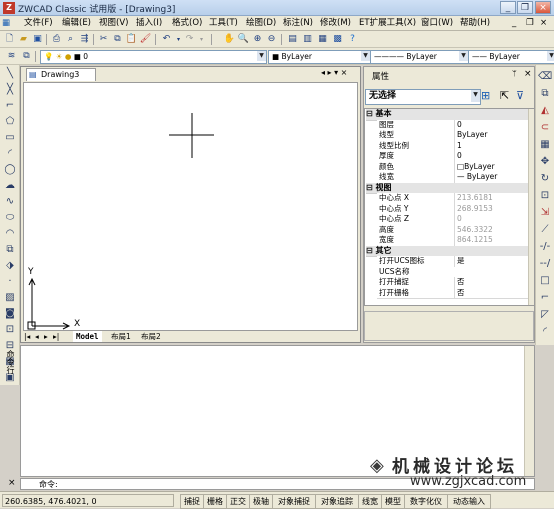  What do you see at coordinates (117, 39) in the screenshot?
I see `copy-icon: ⧉` at bounding box center [117, 39].